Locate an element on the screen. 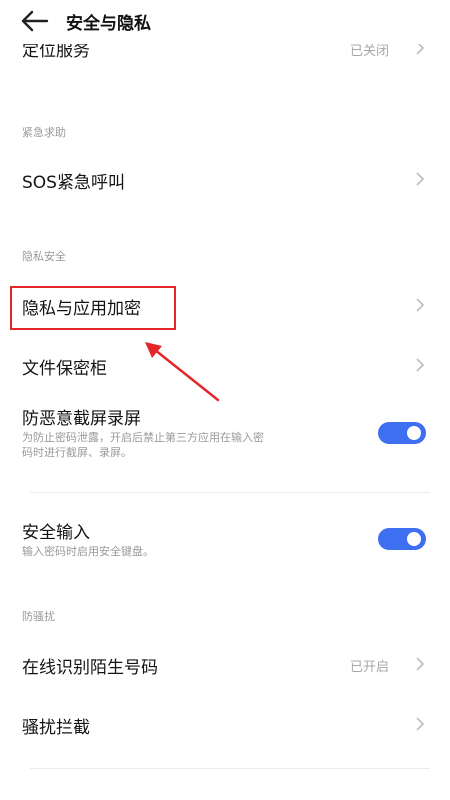 This screenshot has height=800, width=450. secure-input-label: 安全输入 is located at coordinates (56, 533).